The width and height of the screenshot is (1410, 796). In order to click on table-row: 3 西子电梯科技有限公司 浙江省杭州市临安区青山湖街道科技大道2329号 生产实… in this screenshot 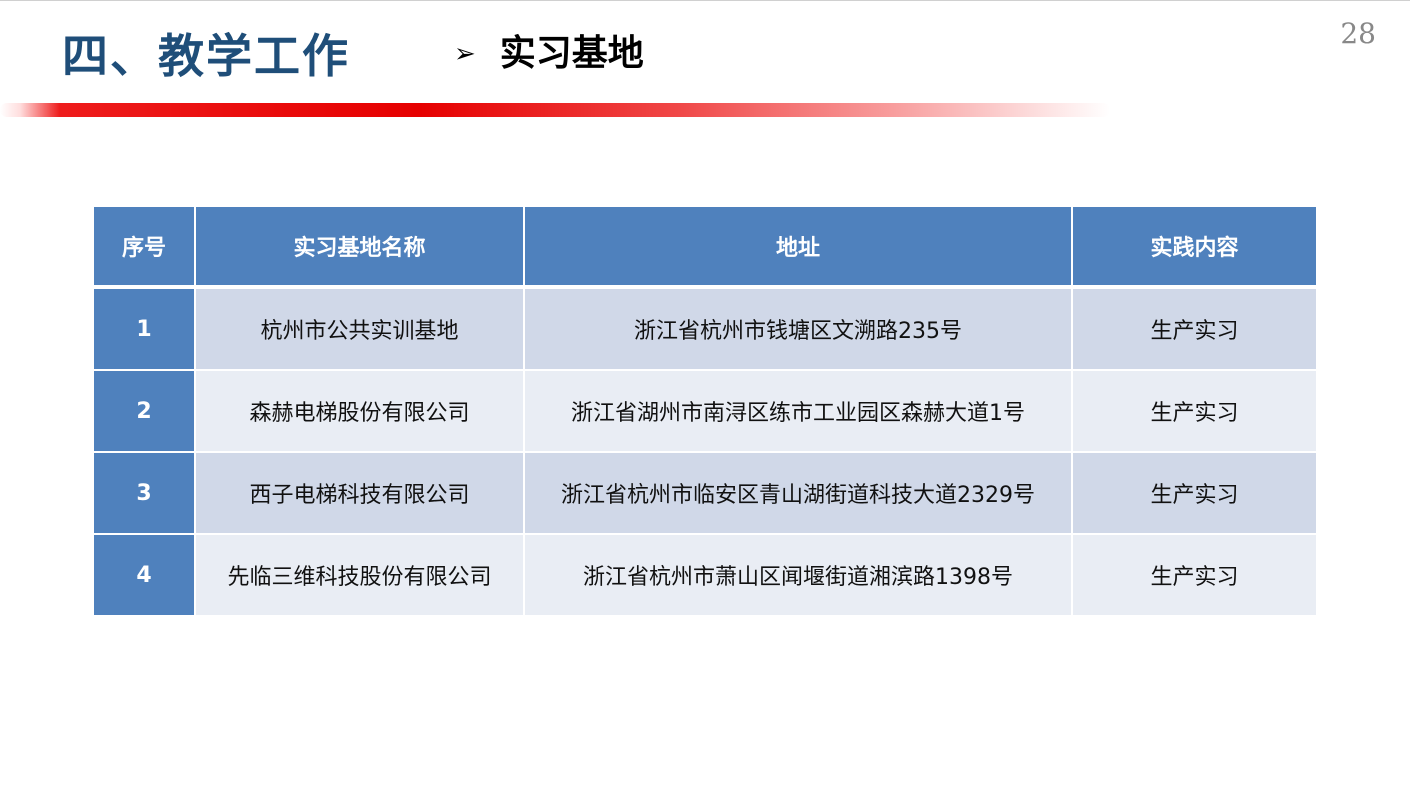, I will do `click(705, 493)`.